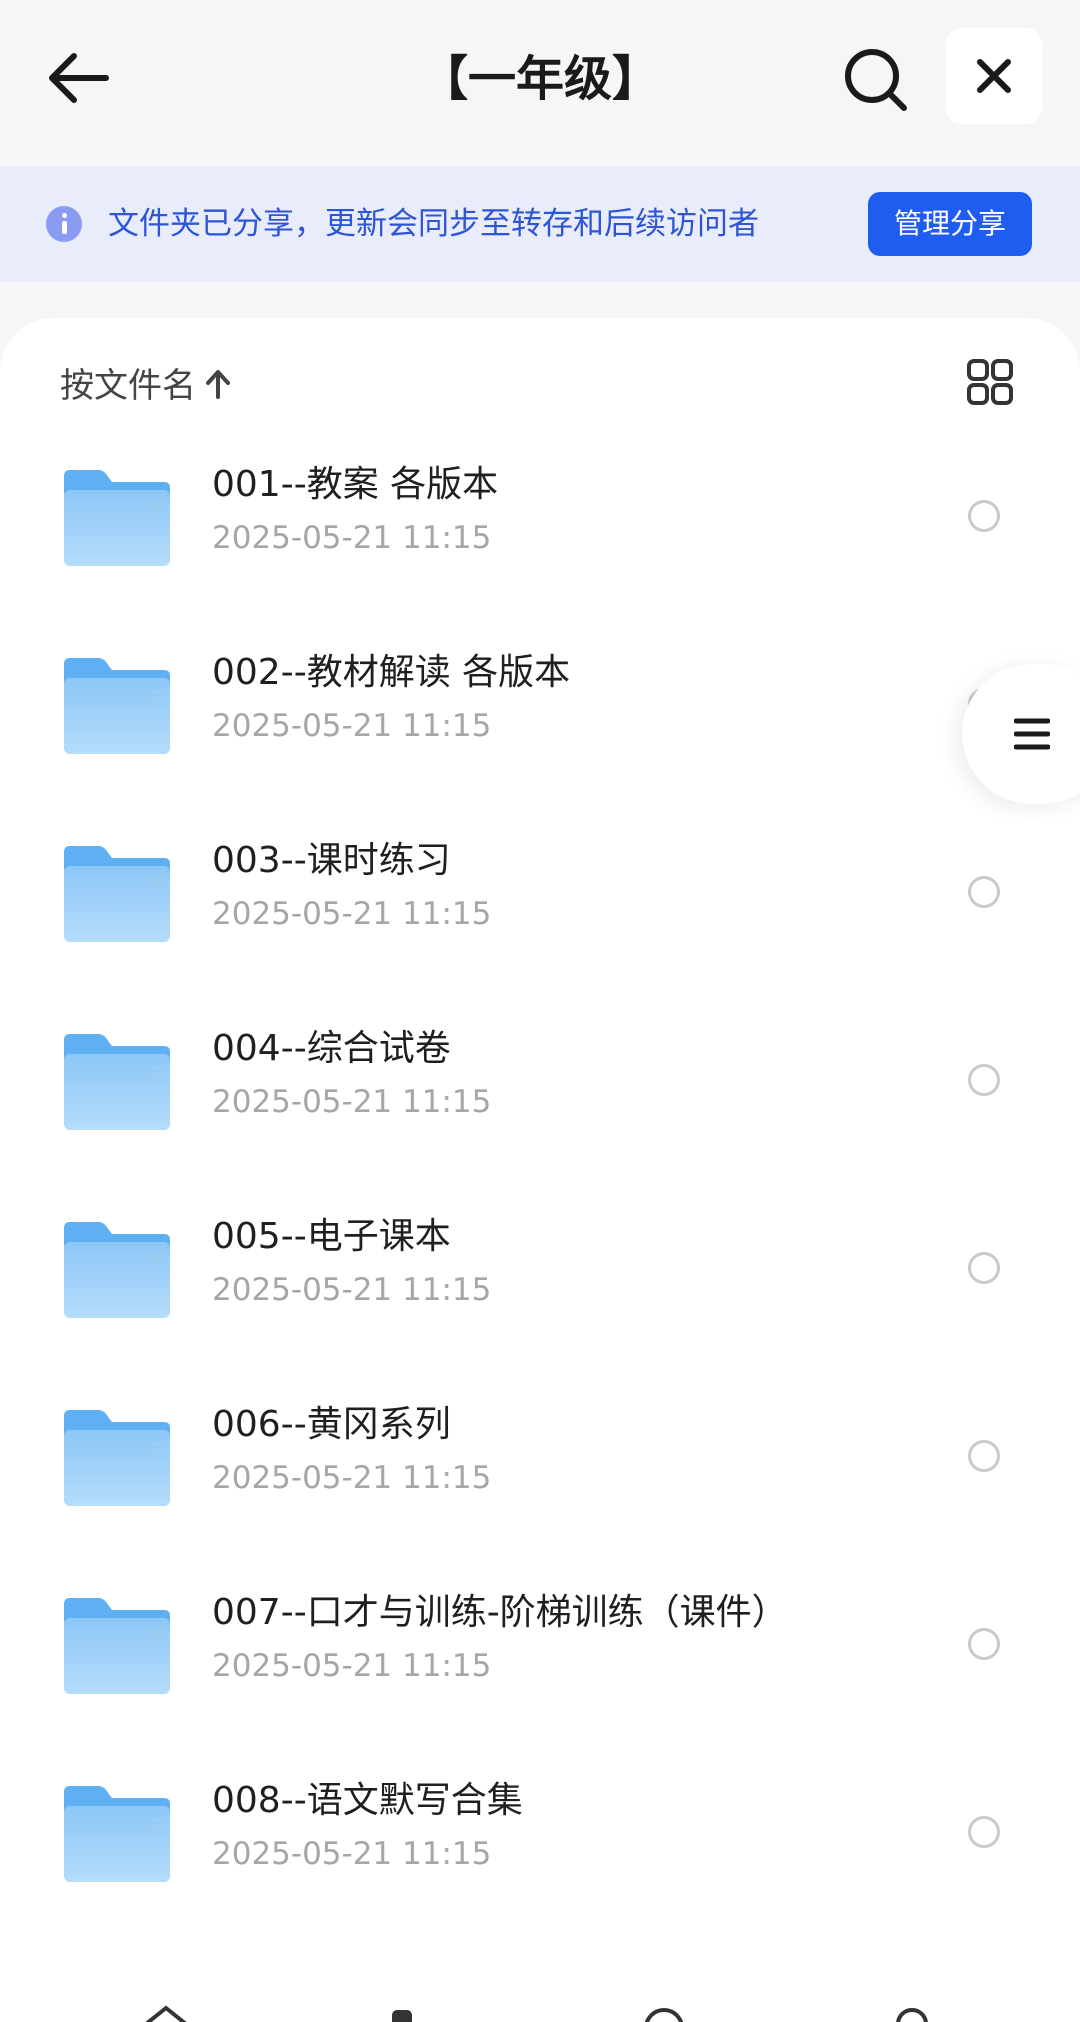 This screenshot has width=1080, height=2022. What do you see at coordinates (540, 1660) in the screenshot?
I see `file-row: 007--口才与训练-阶梯训练（课件） 2025-05-21 11:15` at bounding box center [540, 1660].